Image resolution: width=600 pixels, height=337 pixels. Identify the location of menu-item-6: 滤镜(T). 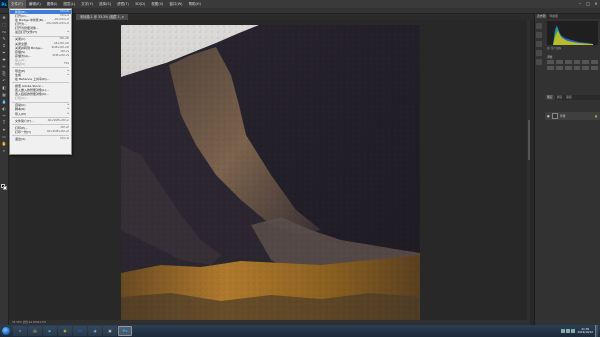
(123, 4).